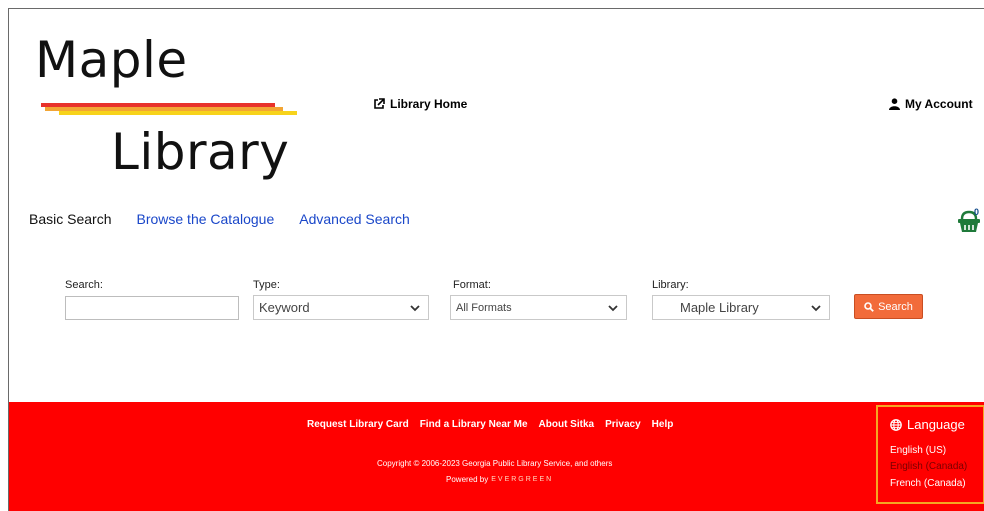 The image size is (984, 511). I want to click on logo-text-library: Library, so click(200, 152).